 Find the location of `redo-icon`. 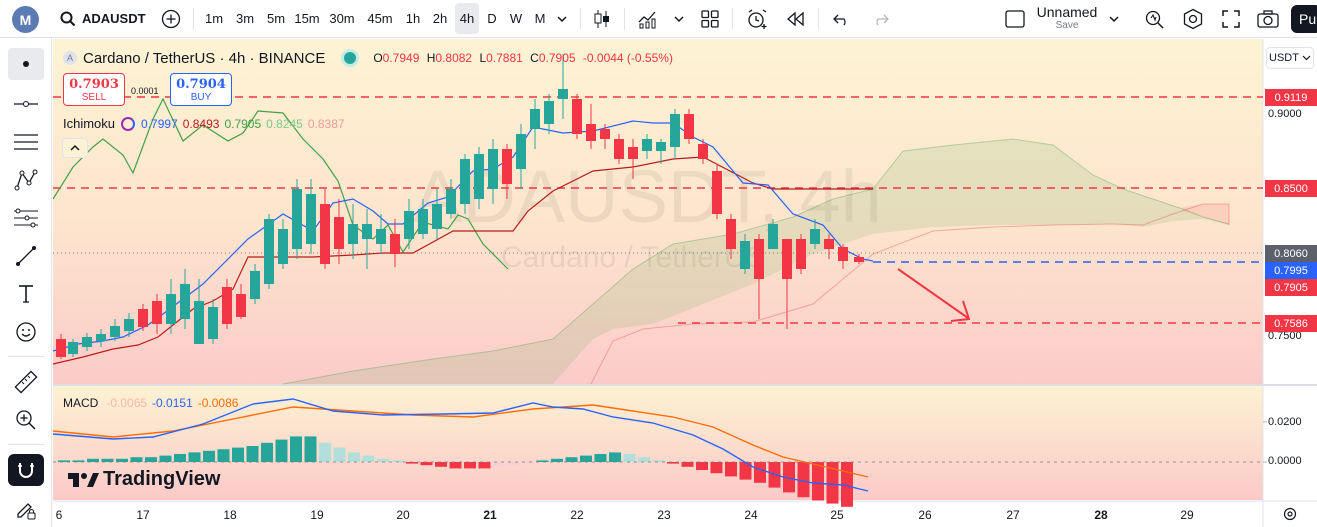

redo-icon is located at coordinates (882, 19).